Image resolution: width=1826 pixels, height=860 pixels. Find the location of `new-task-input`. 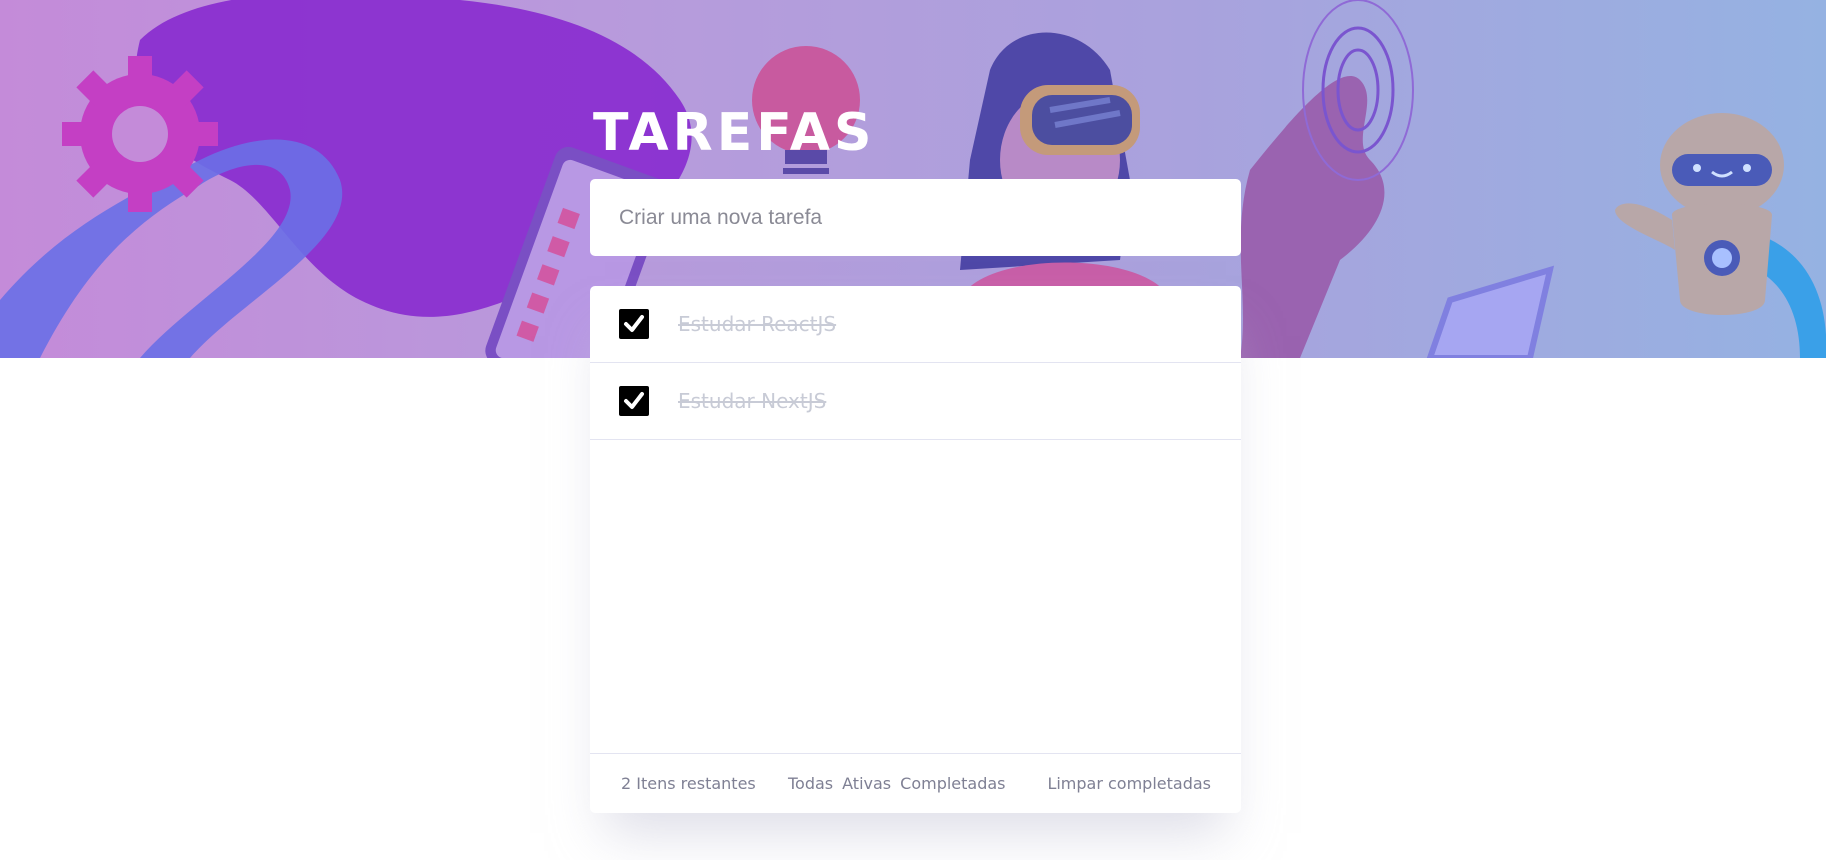

new-task-input is located at coordinates (914, 217).